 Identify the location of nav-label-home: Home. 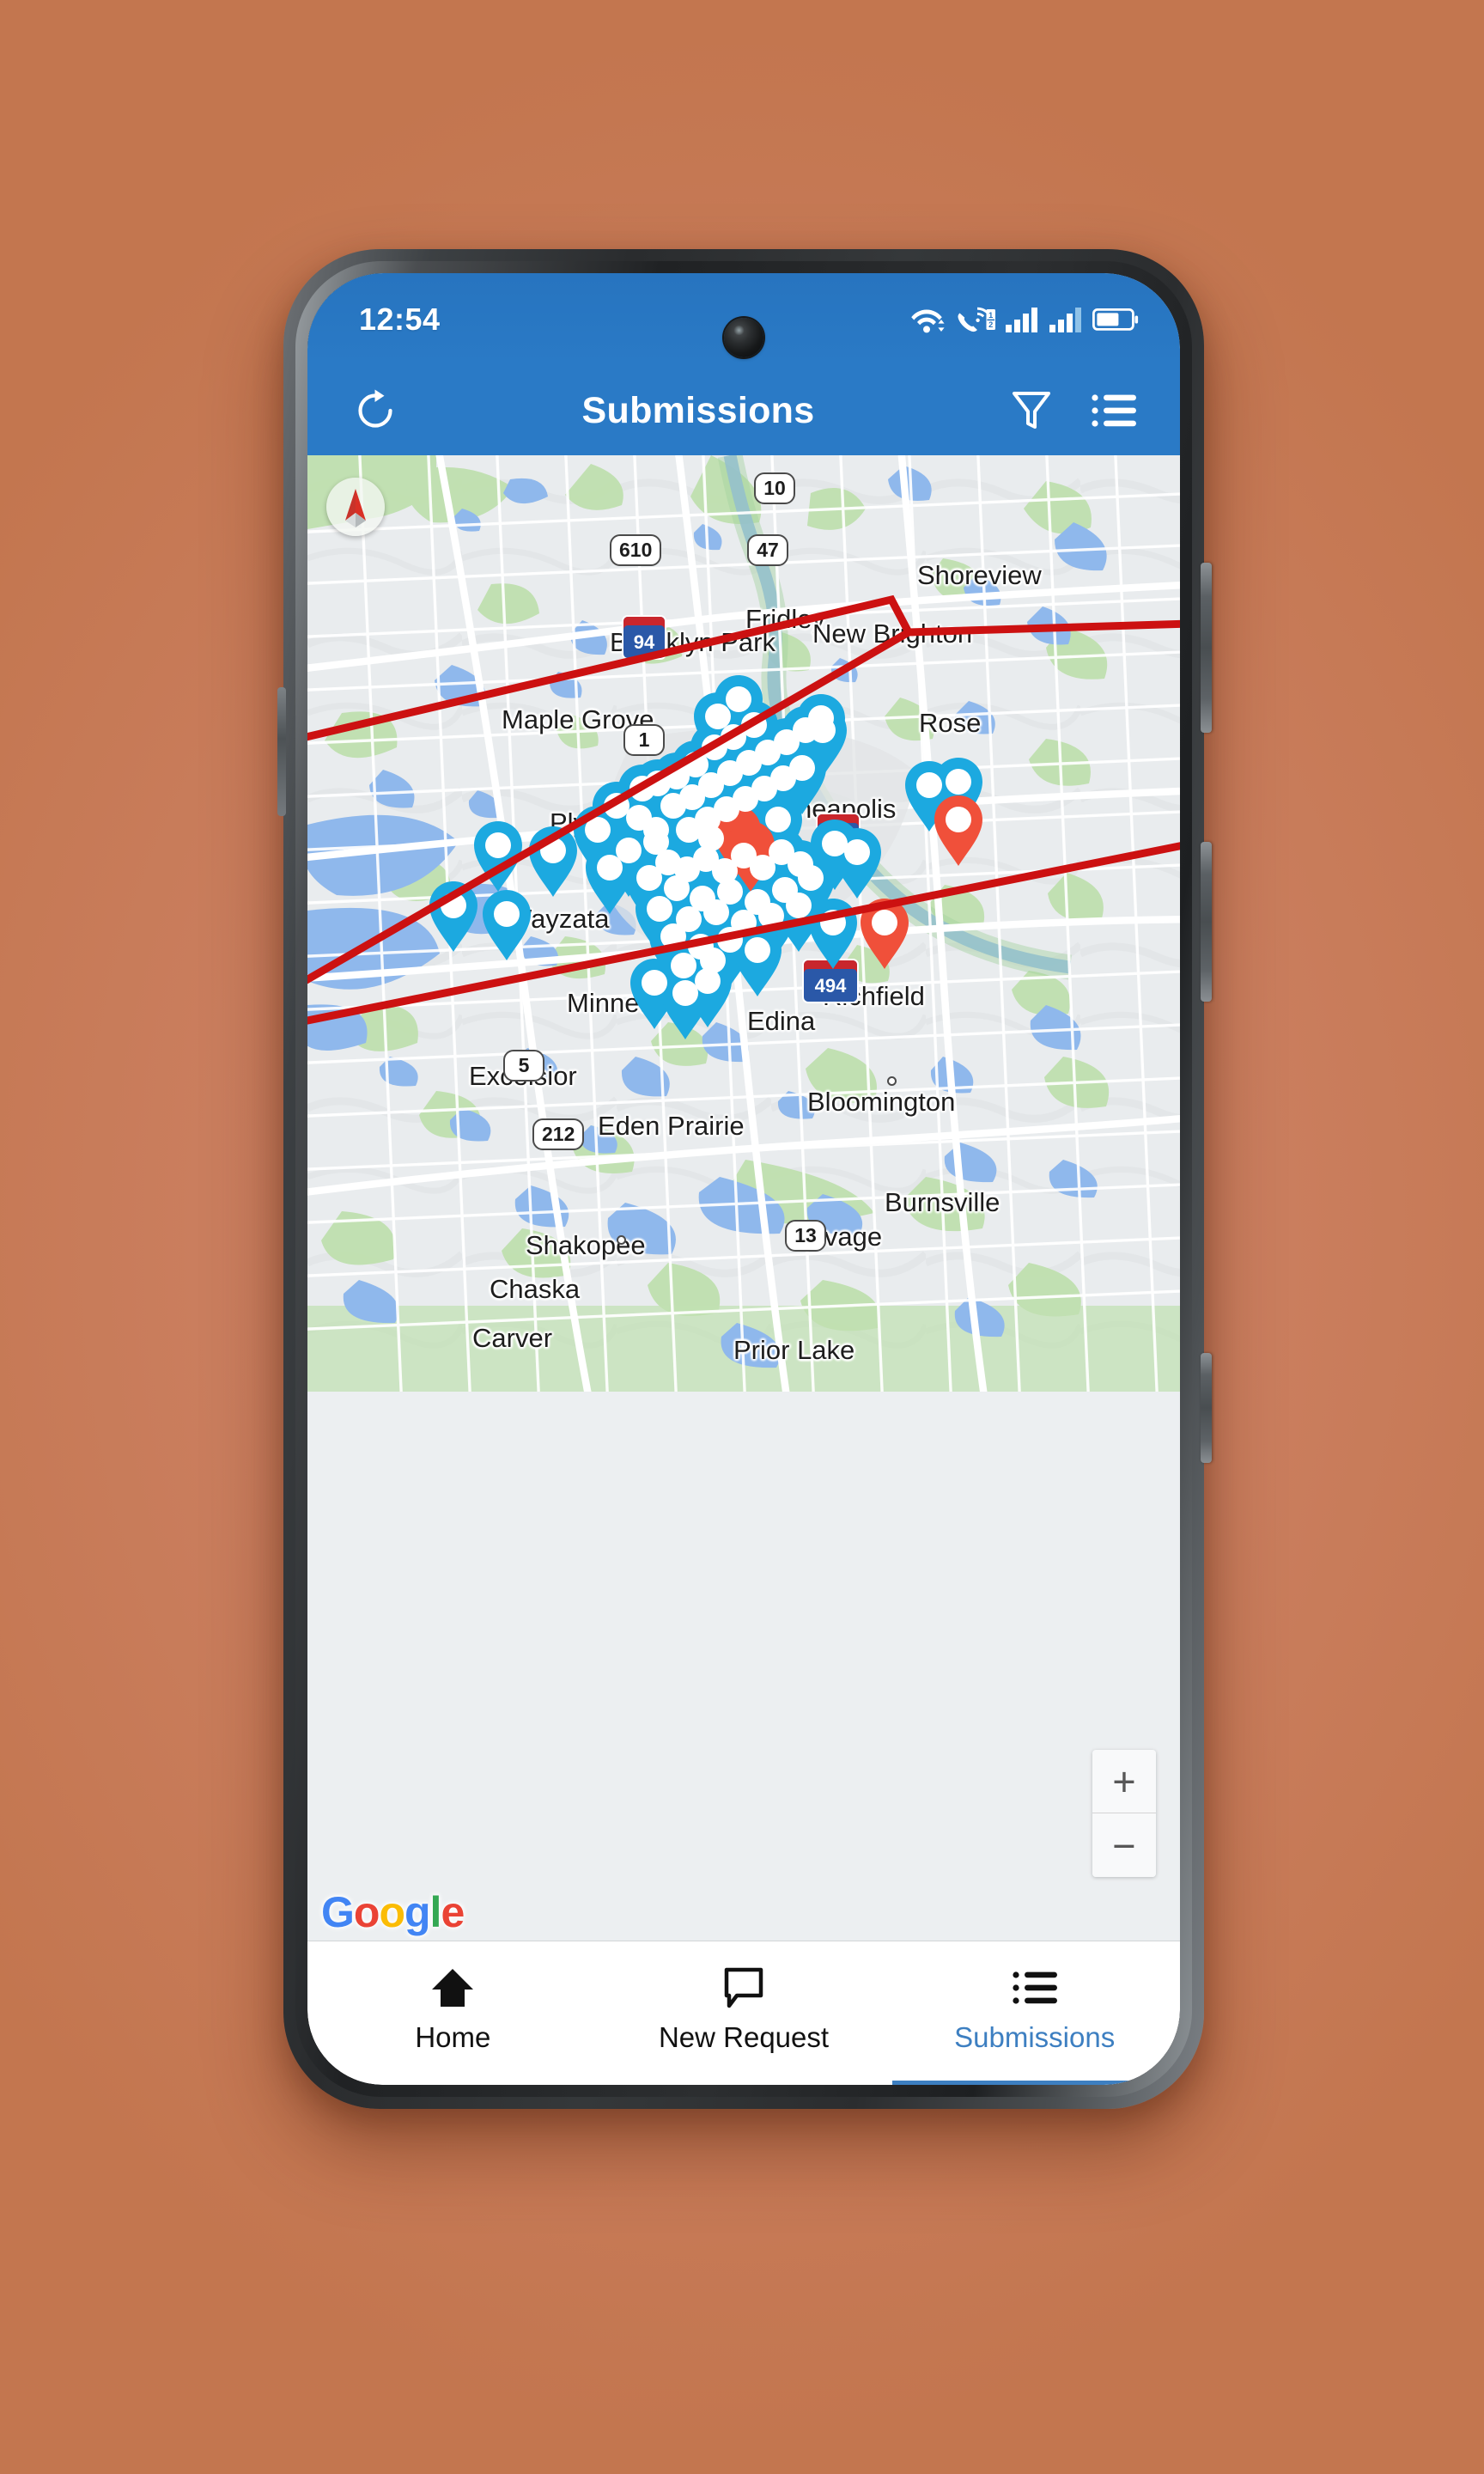
(453, 2037).